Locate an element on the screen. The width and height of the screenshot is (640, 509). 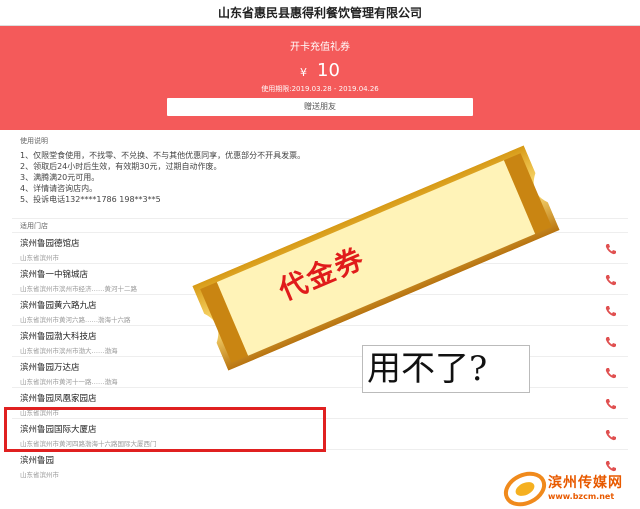
coupon-amount: ¥10 is located at coordinates (320, 70).